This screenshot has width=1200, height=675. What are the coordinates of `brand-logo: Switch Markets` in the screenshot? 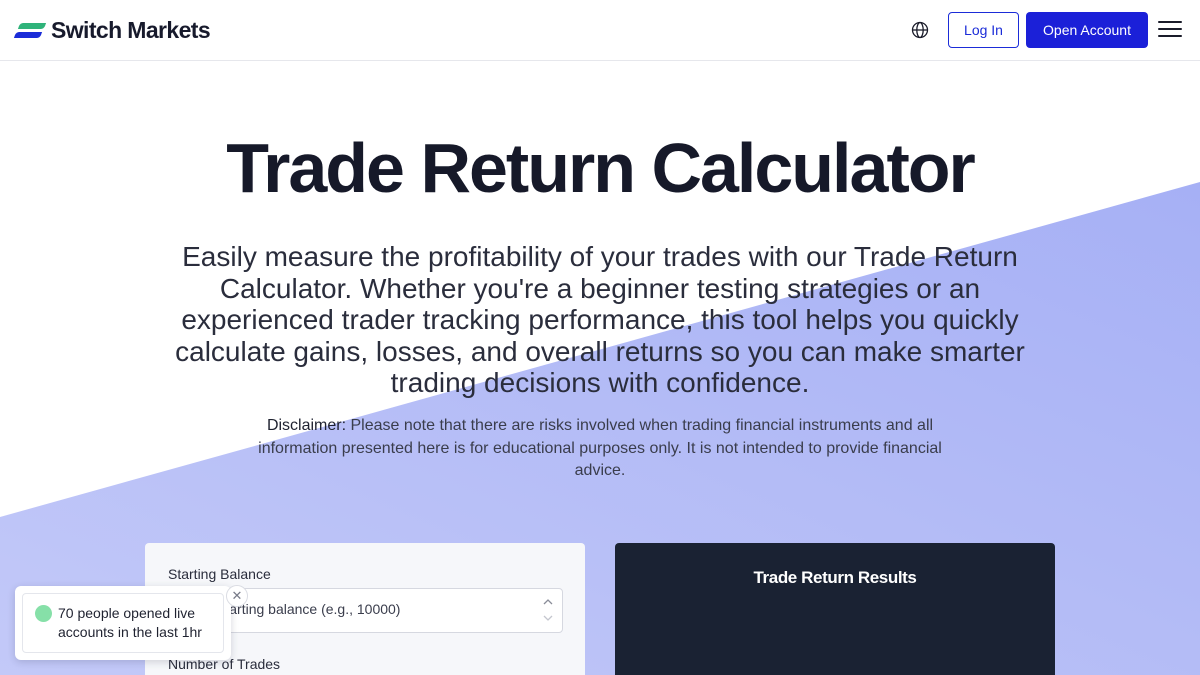 It's located at (112, 30).